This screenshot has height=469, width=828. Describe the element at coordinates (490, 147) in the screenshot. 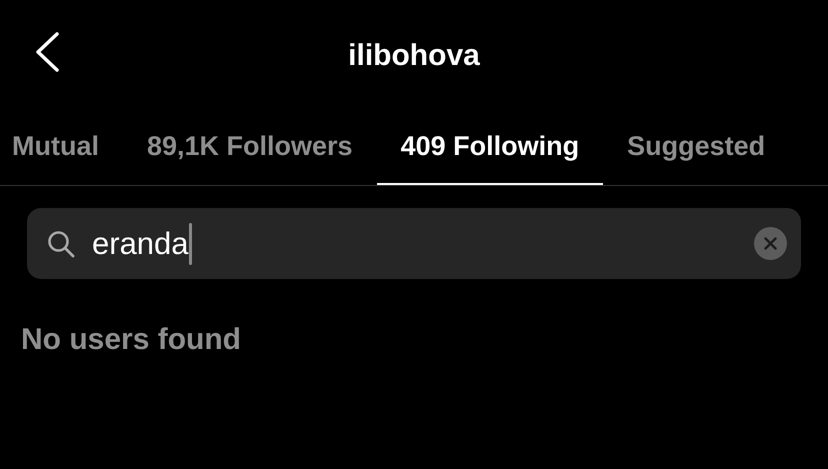

I see `tab: 409 Following` at that location.